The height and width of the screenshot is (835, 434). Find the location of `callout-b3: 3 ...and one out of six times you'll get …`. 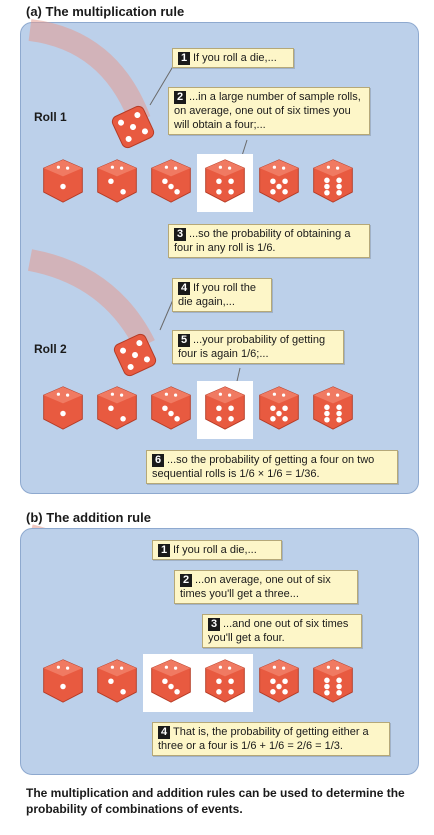

callout-b3: 3 ...and one out of six times you'll get … is located at coordinates (282, 631).